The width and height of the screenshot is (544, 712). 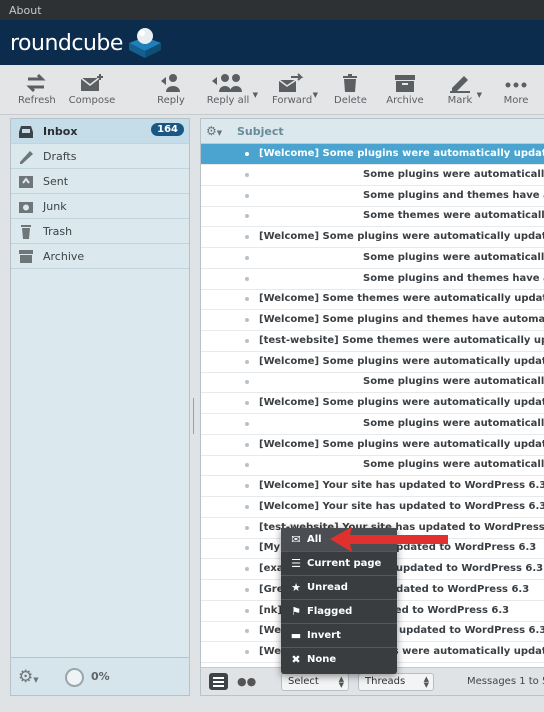 I want to click on forward-dropdown-icon: ▼, so click(x=315, y=95).